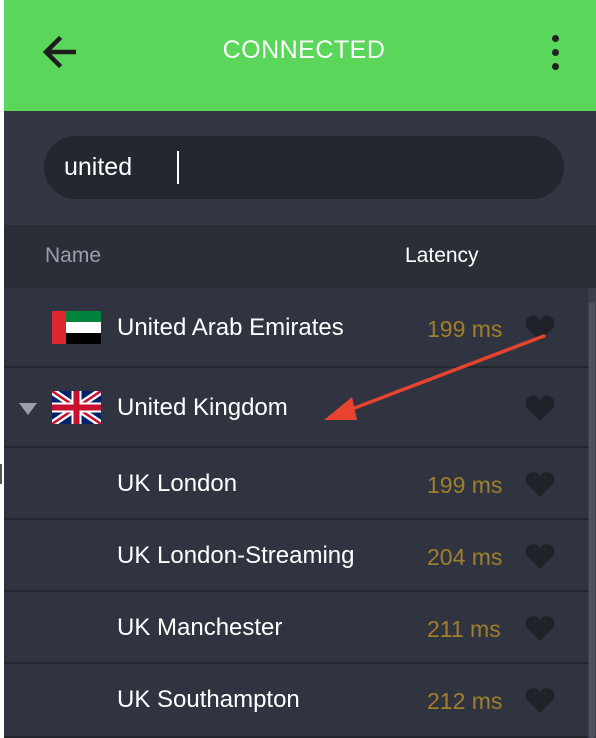 The height and width of the screenshot is (738, 596). Describe the element at coordinates (230, 327) in the screenshot. I see `country-label: United Arab Emirates` at that location.